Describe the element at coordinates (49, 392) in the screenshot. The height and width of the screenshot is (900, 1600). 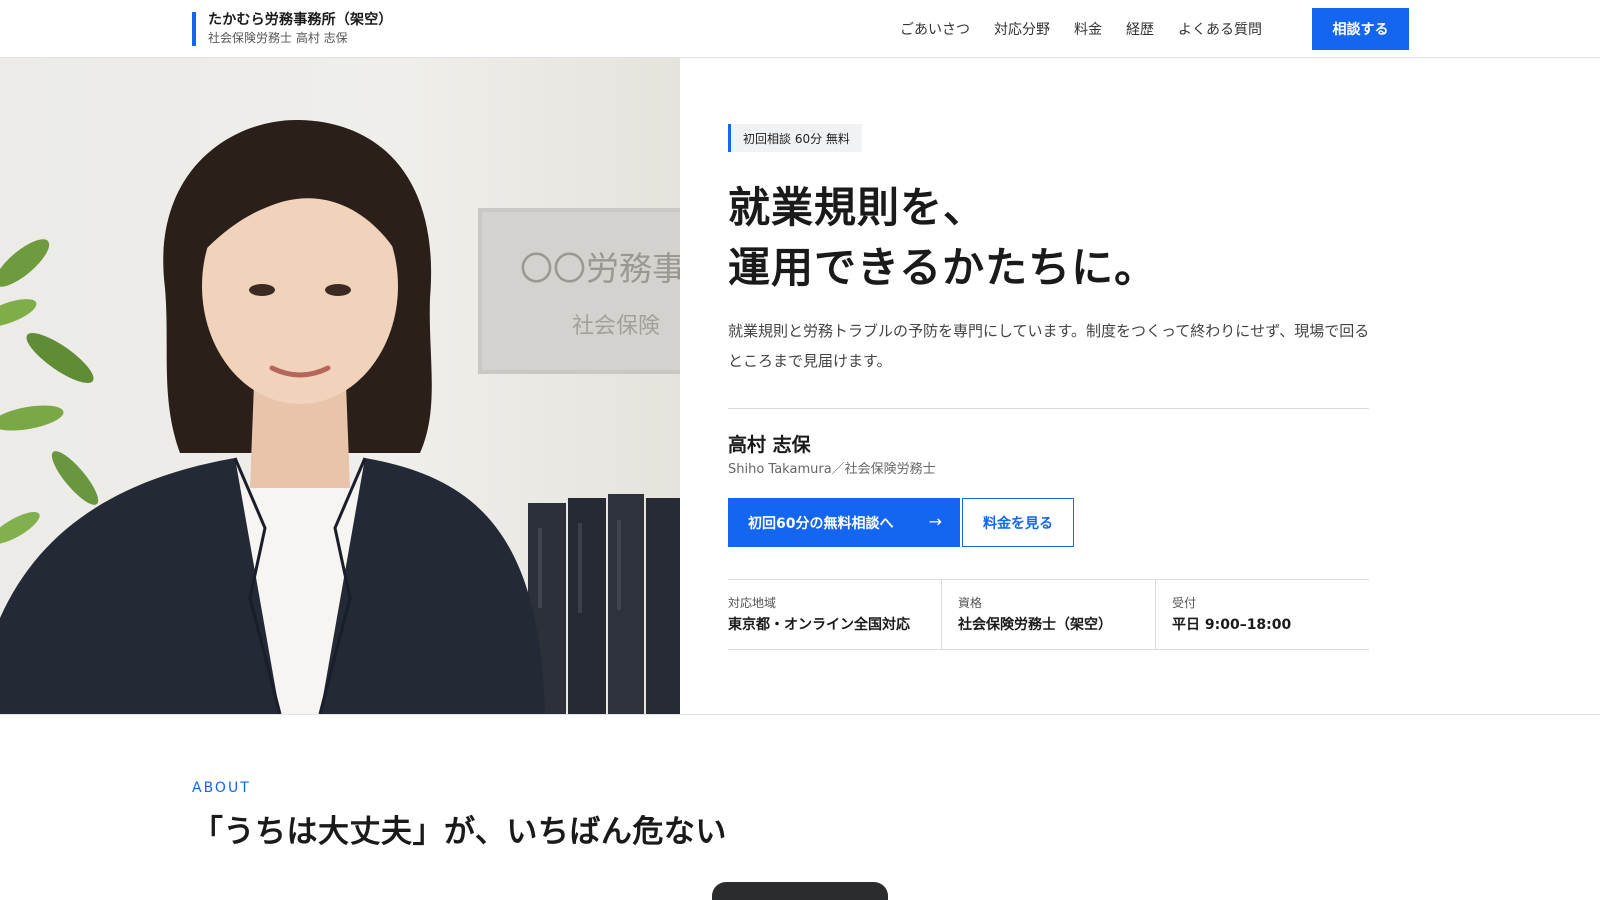
I see `plant-leaves` at that location.